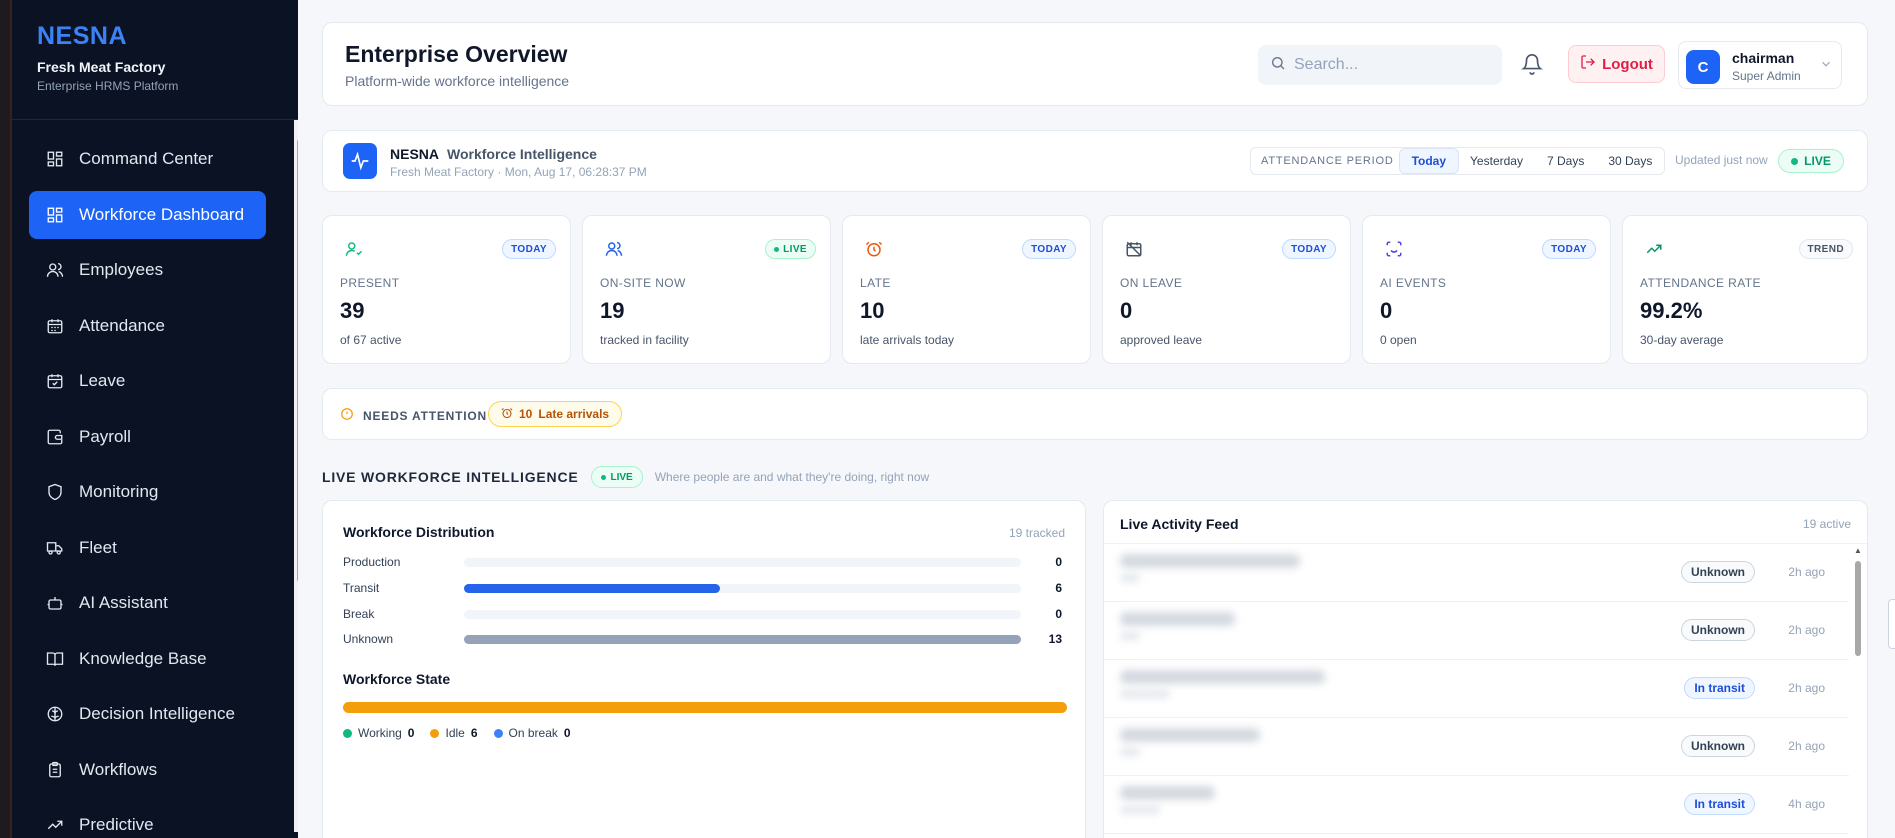 This screenshot has width=1895, height=838. I want to click on section-live-label: LIVE, so click(621, 477).